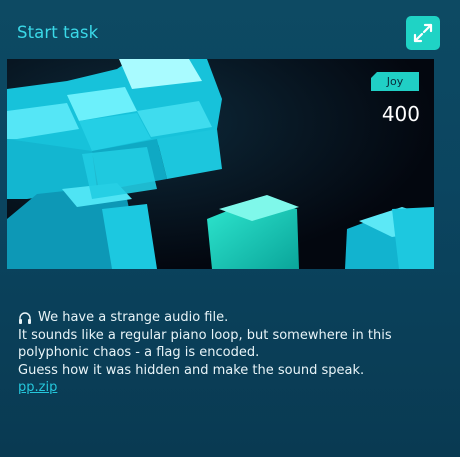  I want to click on headphones-icon, so click(25, 318).